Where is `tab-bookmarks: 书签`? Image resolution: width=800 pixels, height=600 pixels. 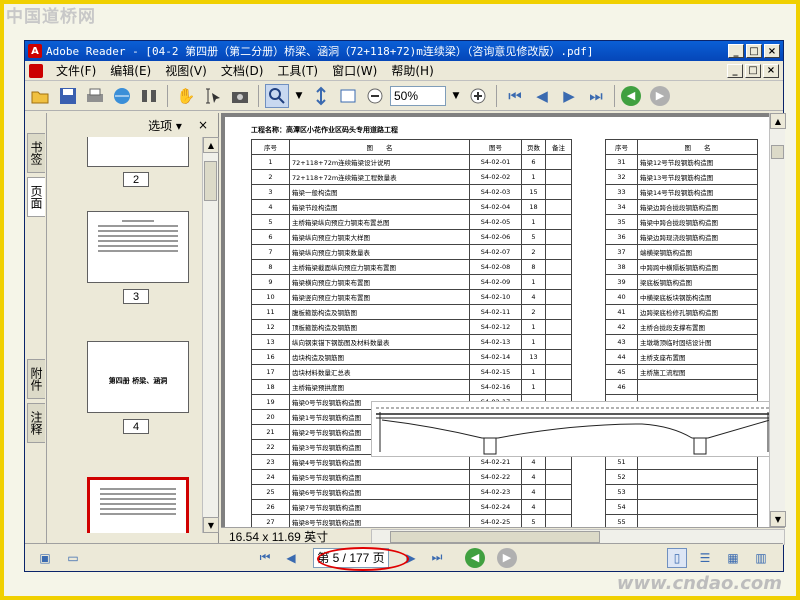
tab-bookmarks: 书签 is located at coordinates (36, 153).